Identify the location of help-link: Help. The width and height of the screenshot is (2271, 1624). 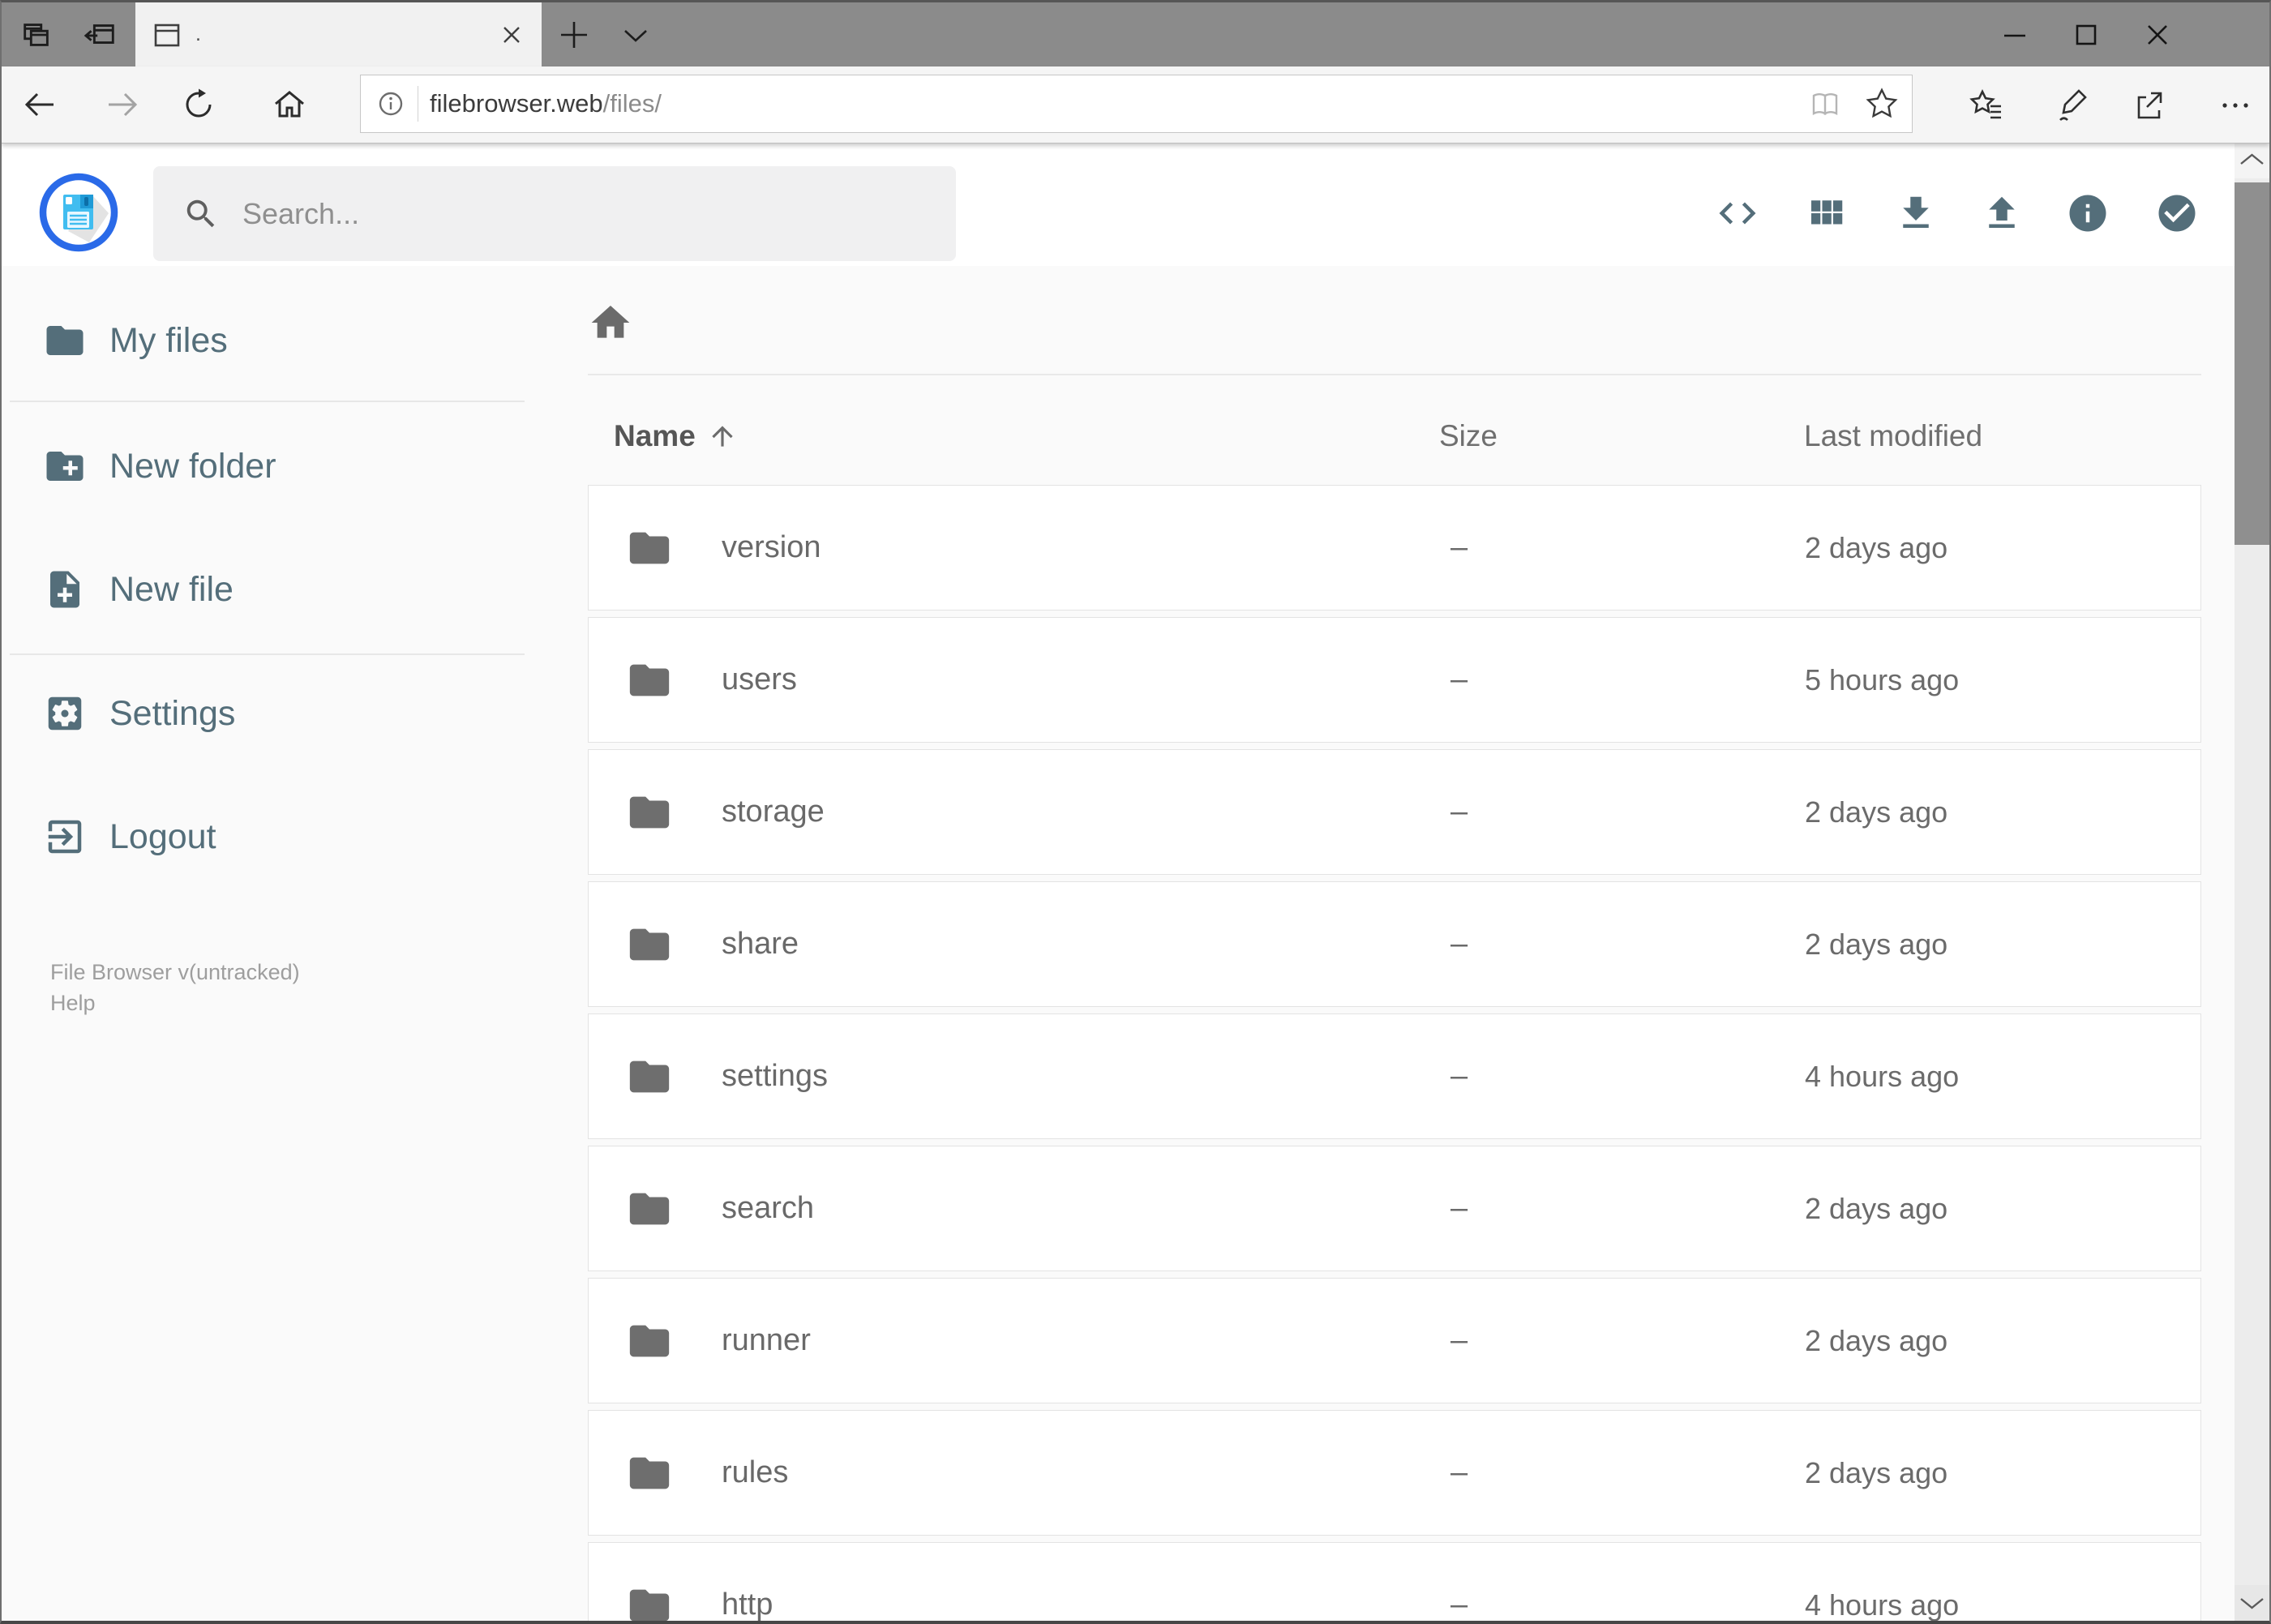
(175, 1003).